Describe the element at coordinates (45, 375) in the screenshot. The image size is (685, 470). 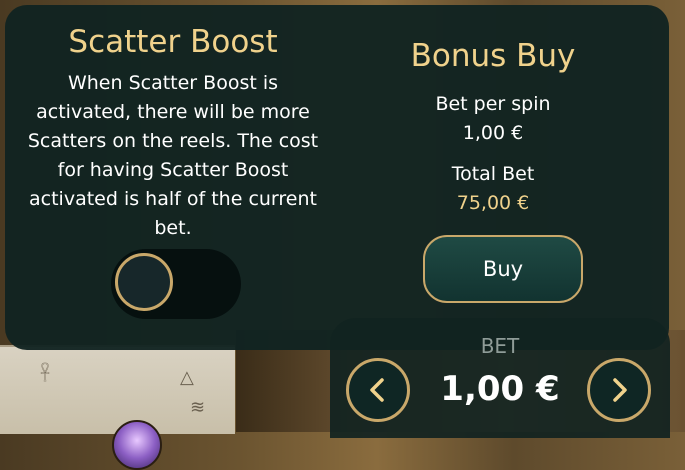
I see `hieroglyph-icon: 𓋹` at that location.